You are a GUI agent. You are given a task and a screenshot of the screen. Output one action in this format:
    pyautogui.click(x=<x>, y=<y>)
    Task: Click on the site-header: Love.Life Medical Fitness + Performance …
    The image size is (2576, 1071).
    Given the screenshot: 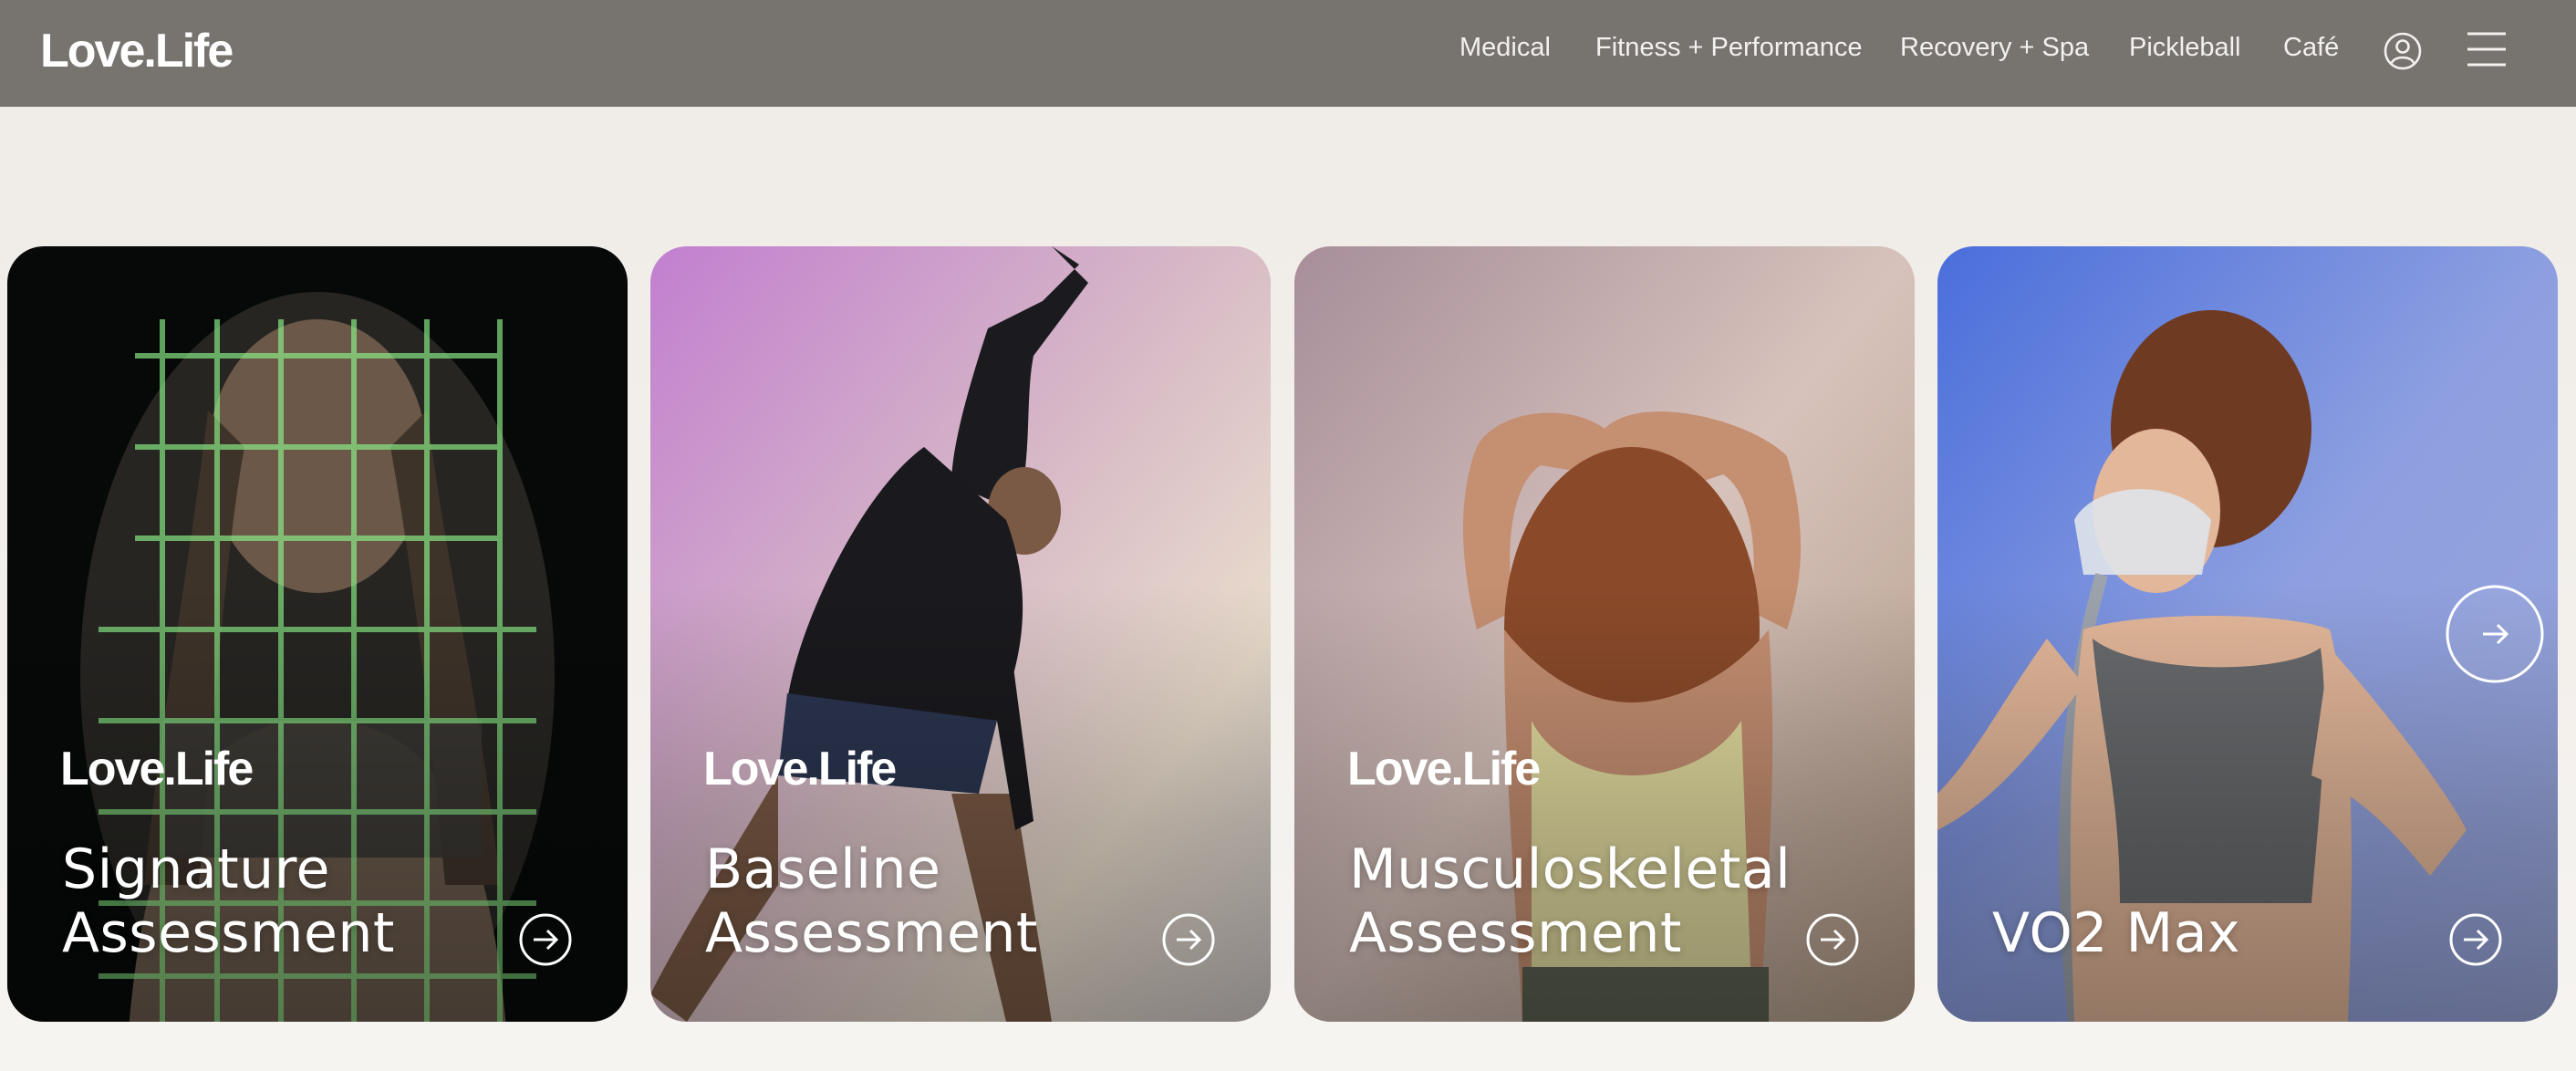 What is the action you would take?
    pyautogui.click(x=1288, y=54)
    